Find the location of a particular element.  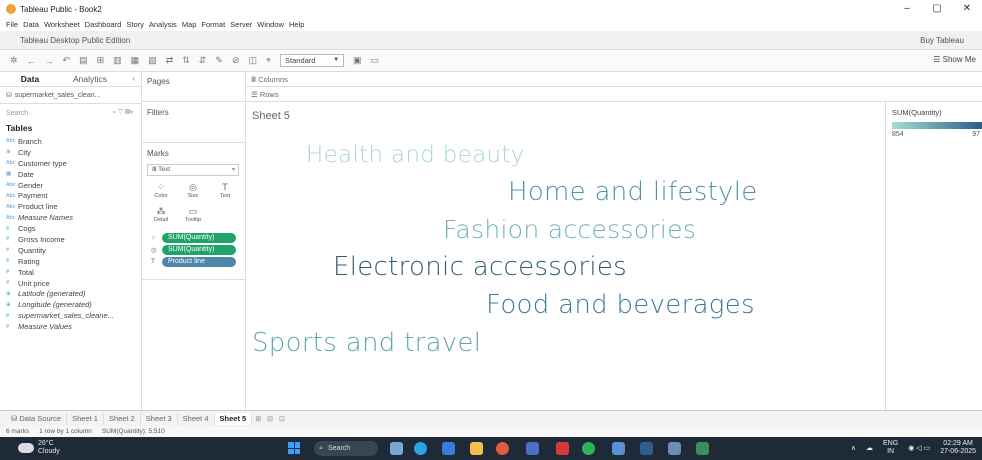

tab-sheet-1: Sheet 1 is located at coordinates (85, 418).